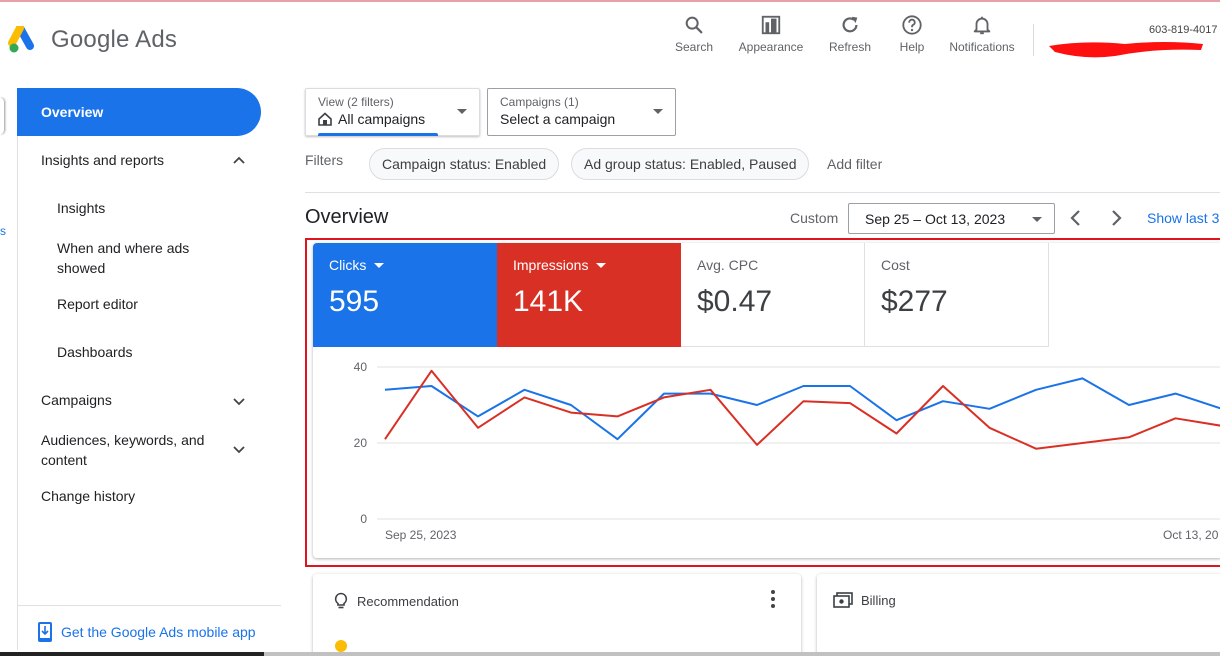 This screenshot has width=1220, height=656. I want to click on campaigns-value: Select a campaign, so click(558, 119).